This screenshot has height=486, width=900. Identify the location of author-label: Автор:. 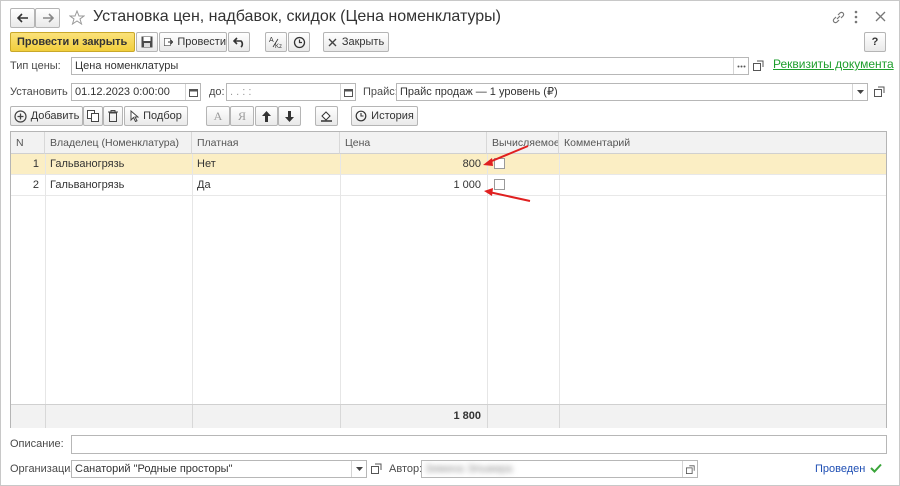
(406, 469).